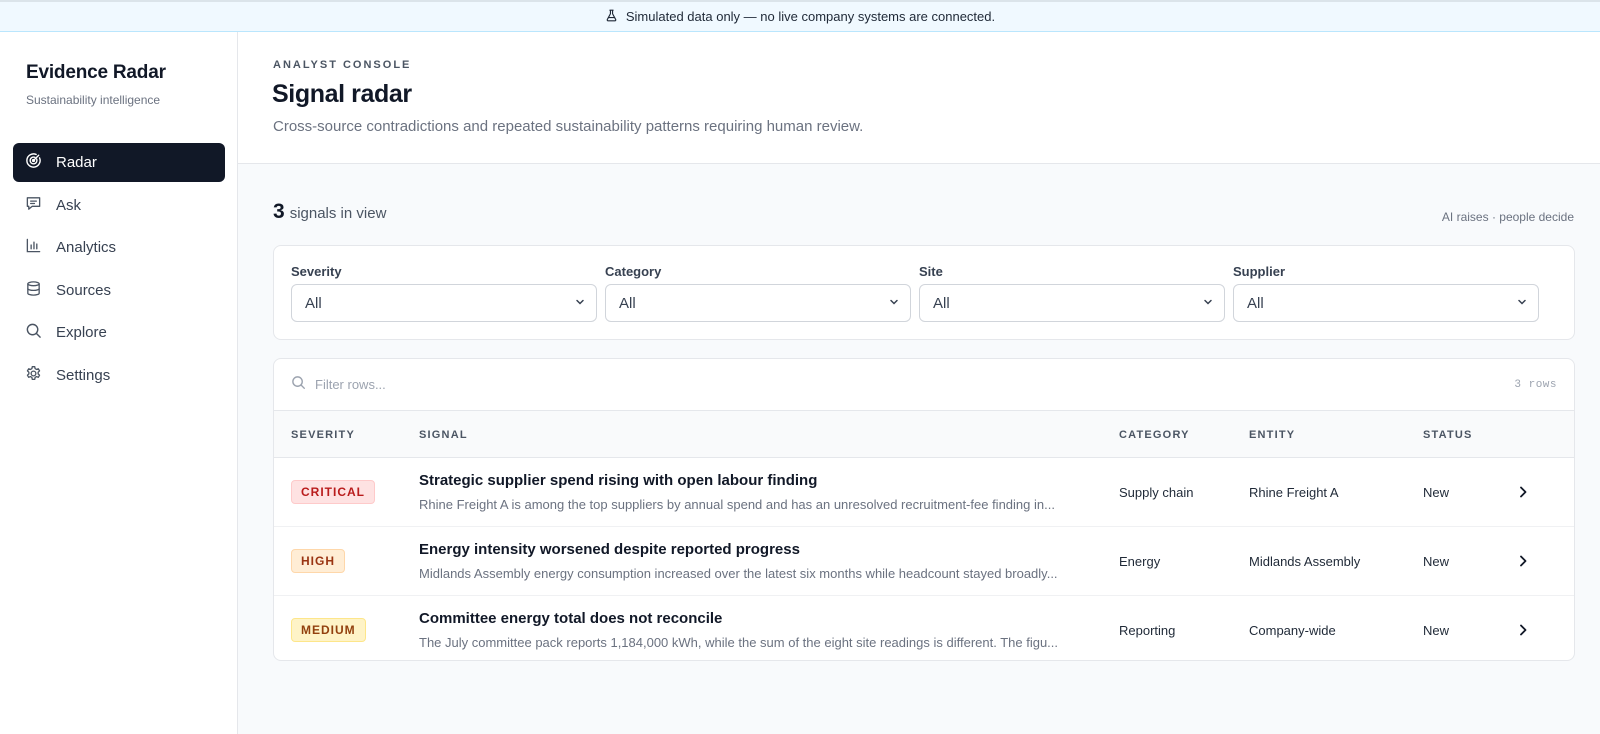  I want to click on table-header: SEVERITY SIGNAL CATEGORY ENTITY STATUS, so click(924, 434).